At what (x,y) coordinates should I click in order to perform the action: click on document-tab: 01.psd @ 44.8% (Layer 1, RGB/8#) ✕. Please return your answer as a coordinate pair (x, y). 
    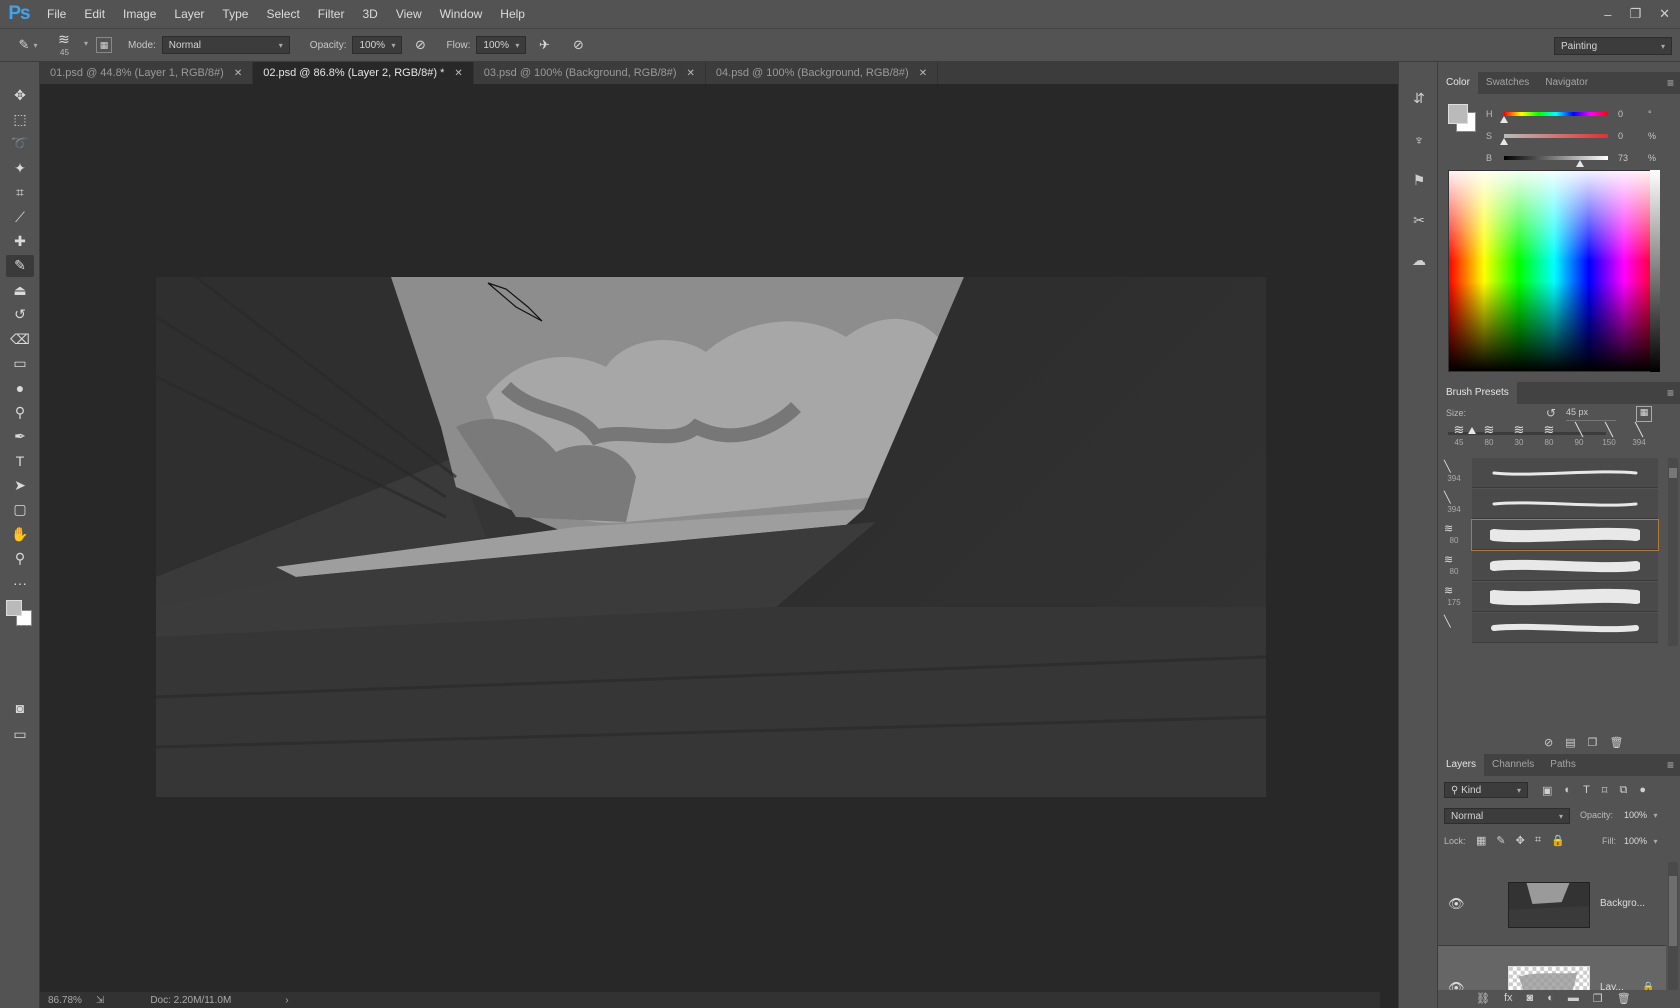
    Looking at the image, I should click on (147, 73).